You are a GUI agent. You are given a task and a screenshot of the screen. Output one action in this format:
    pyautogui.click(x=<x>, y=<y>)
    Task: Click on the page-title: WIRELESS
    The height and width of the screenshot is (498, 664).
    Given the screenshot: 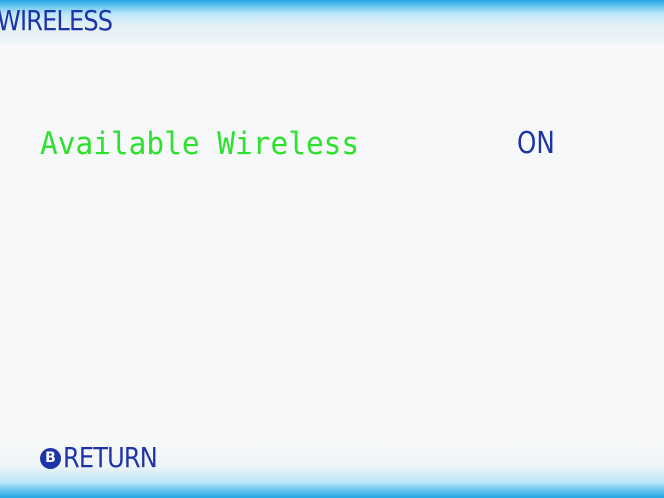 What is the action you would take?
    pyautogui.click(x=56, y=20)
    